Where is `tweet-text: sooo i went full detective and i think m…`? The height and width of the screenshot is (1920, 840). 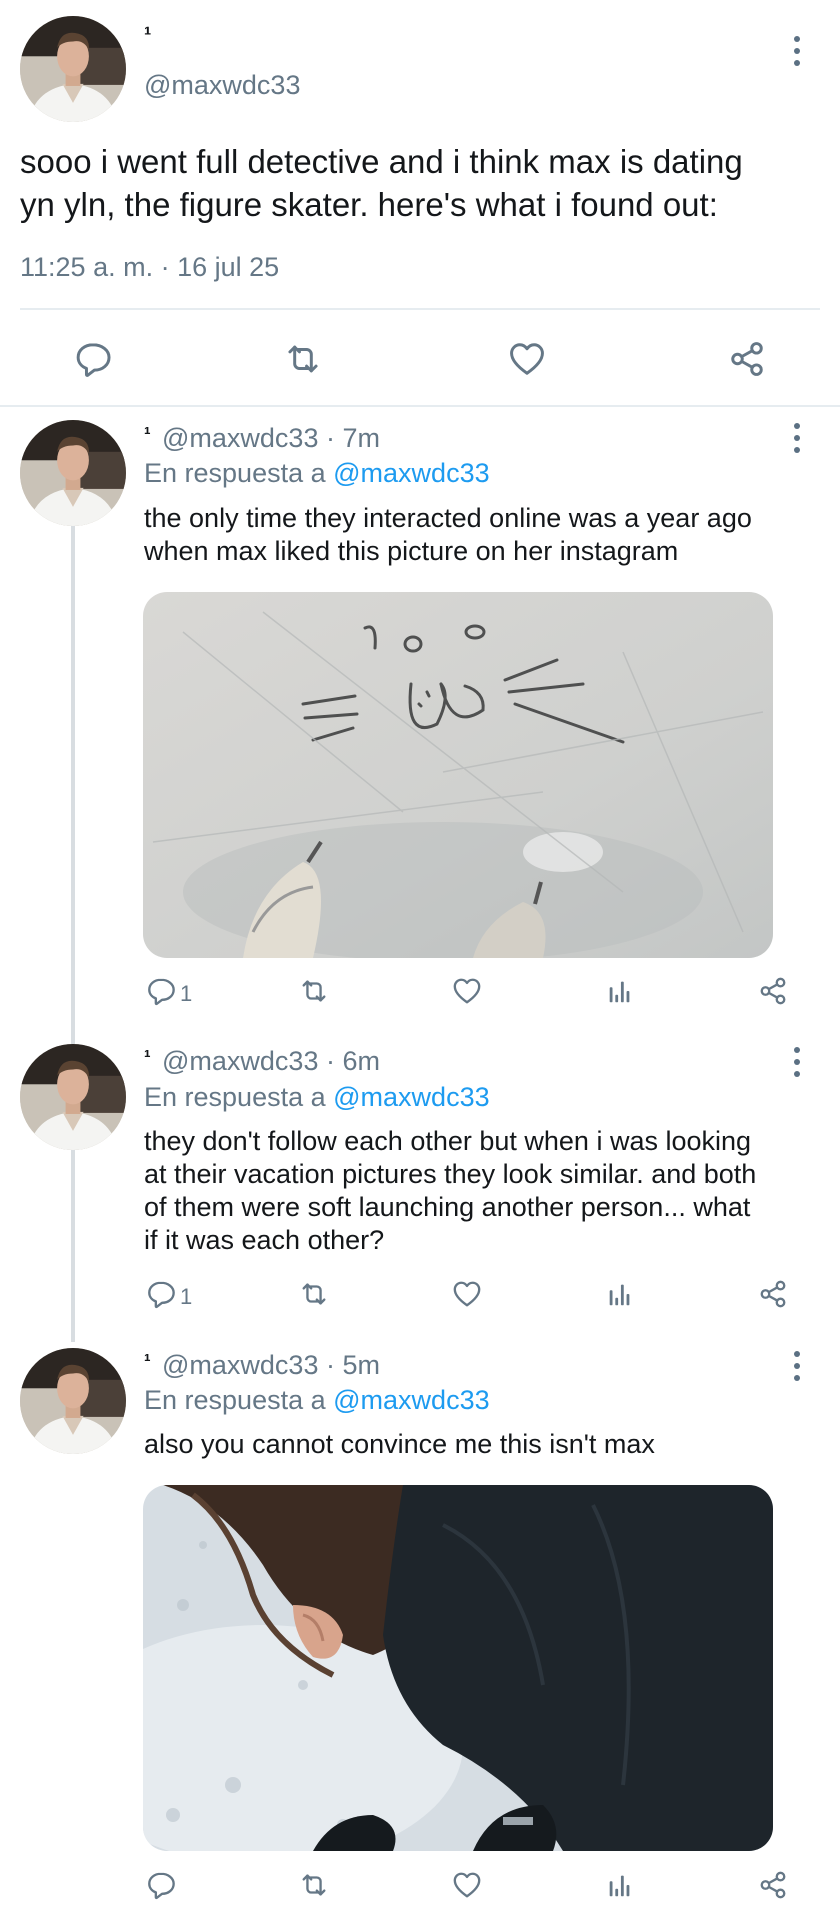
tweet-text: sooo i went full detective and i think m… is located at coordinates (381, 183).